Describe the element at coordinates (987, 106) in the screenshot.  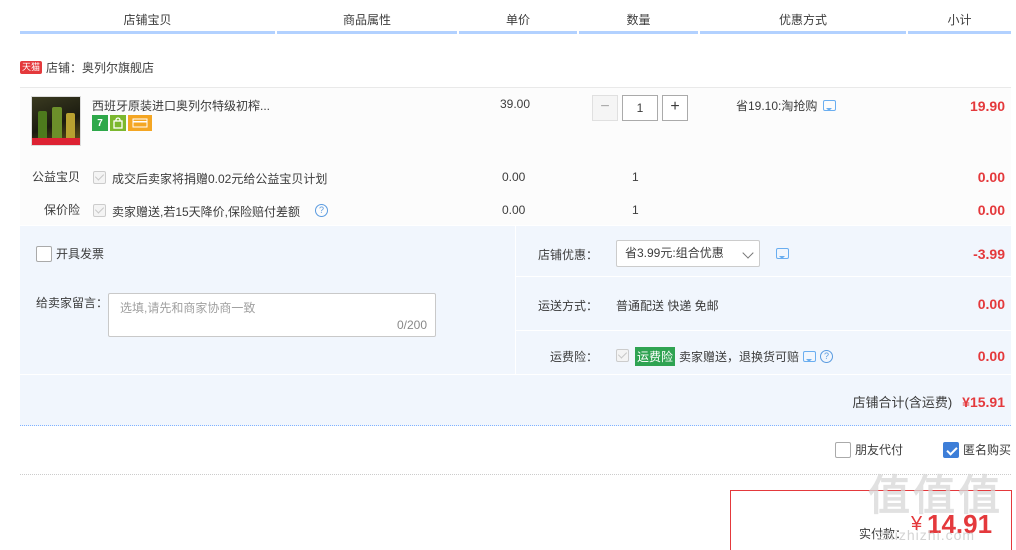
I see `item-subtotal: 19.90` at that location.